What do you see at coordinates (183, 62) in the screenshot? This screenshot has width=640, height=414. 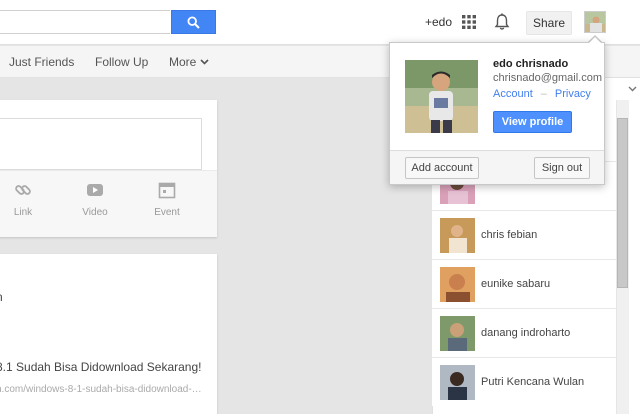 I see `nav-more-label: More` at bounding box center [183, 62].